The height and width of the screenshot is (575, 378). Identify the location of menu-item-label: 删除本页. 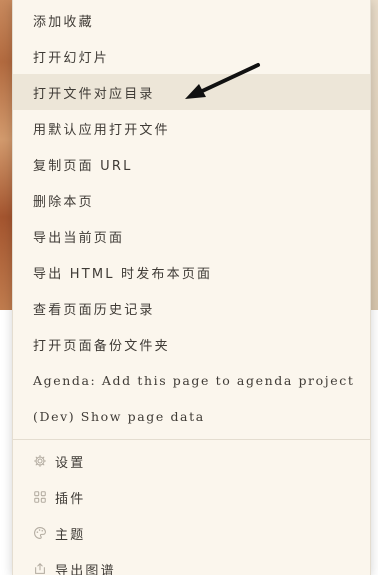
(63, 202).